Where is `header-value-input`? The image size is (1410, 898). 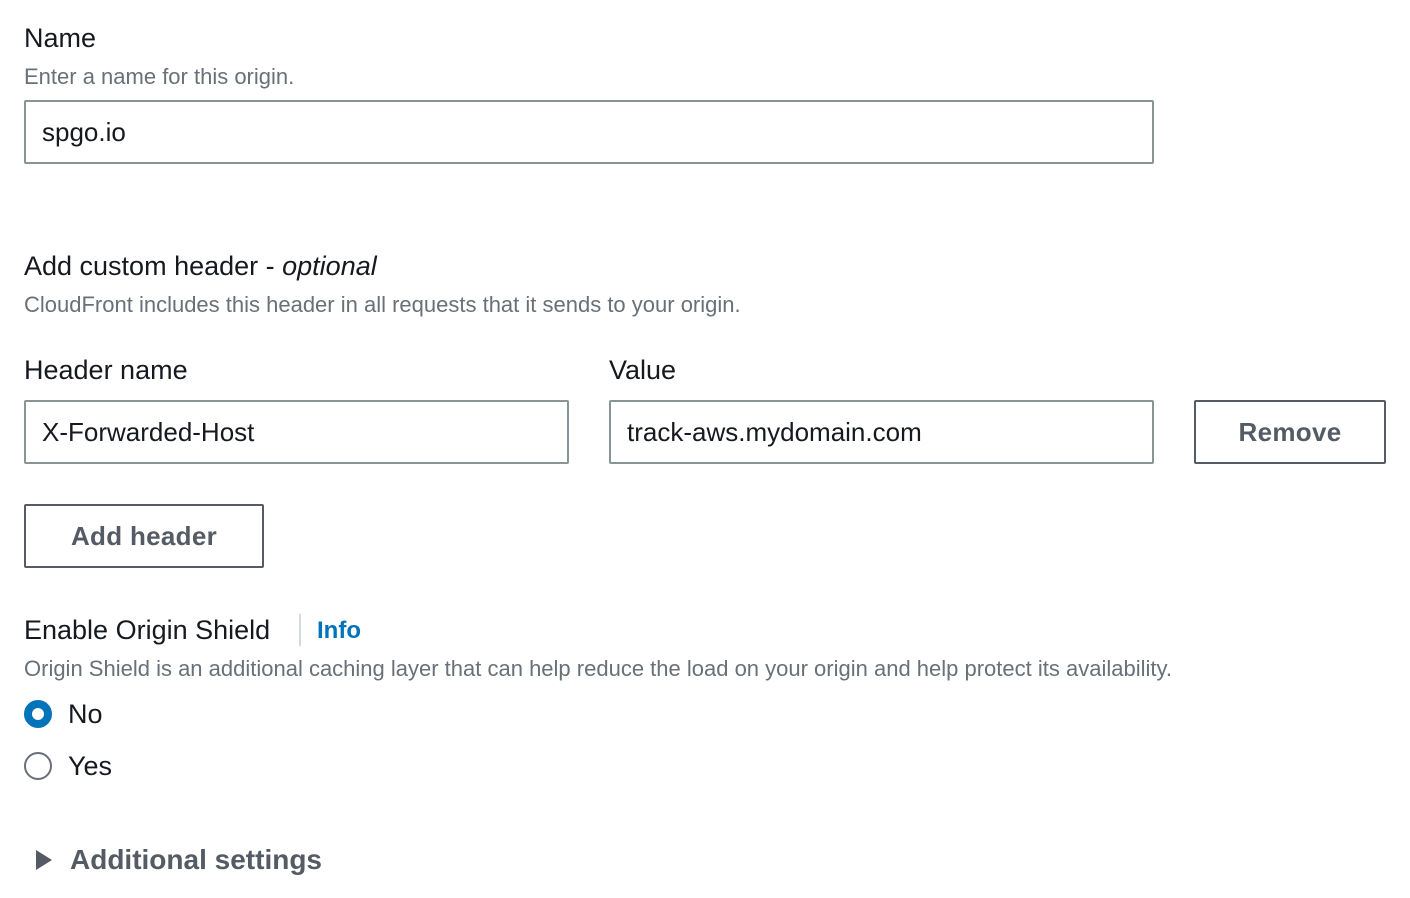 header-value-input is located at coordinates (881, 432).